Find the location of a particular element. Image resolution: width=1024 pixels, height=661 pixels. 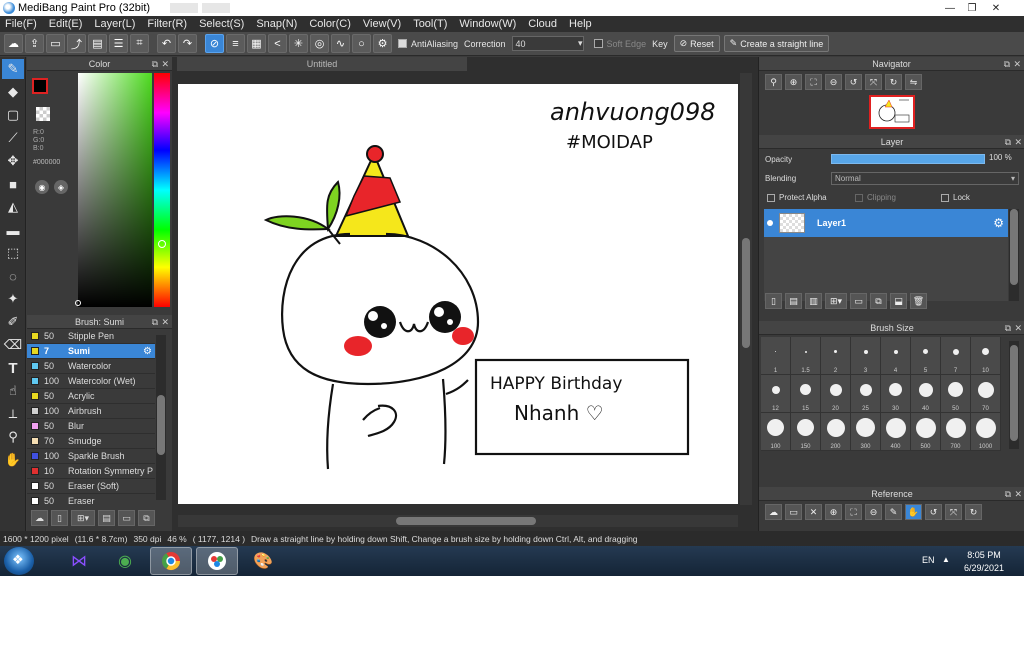

snap-off-icon: ⊘ is located at coordinates (214, 43).